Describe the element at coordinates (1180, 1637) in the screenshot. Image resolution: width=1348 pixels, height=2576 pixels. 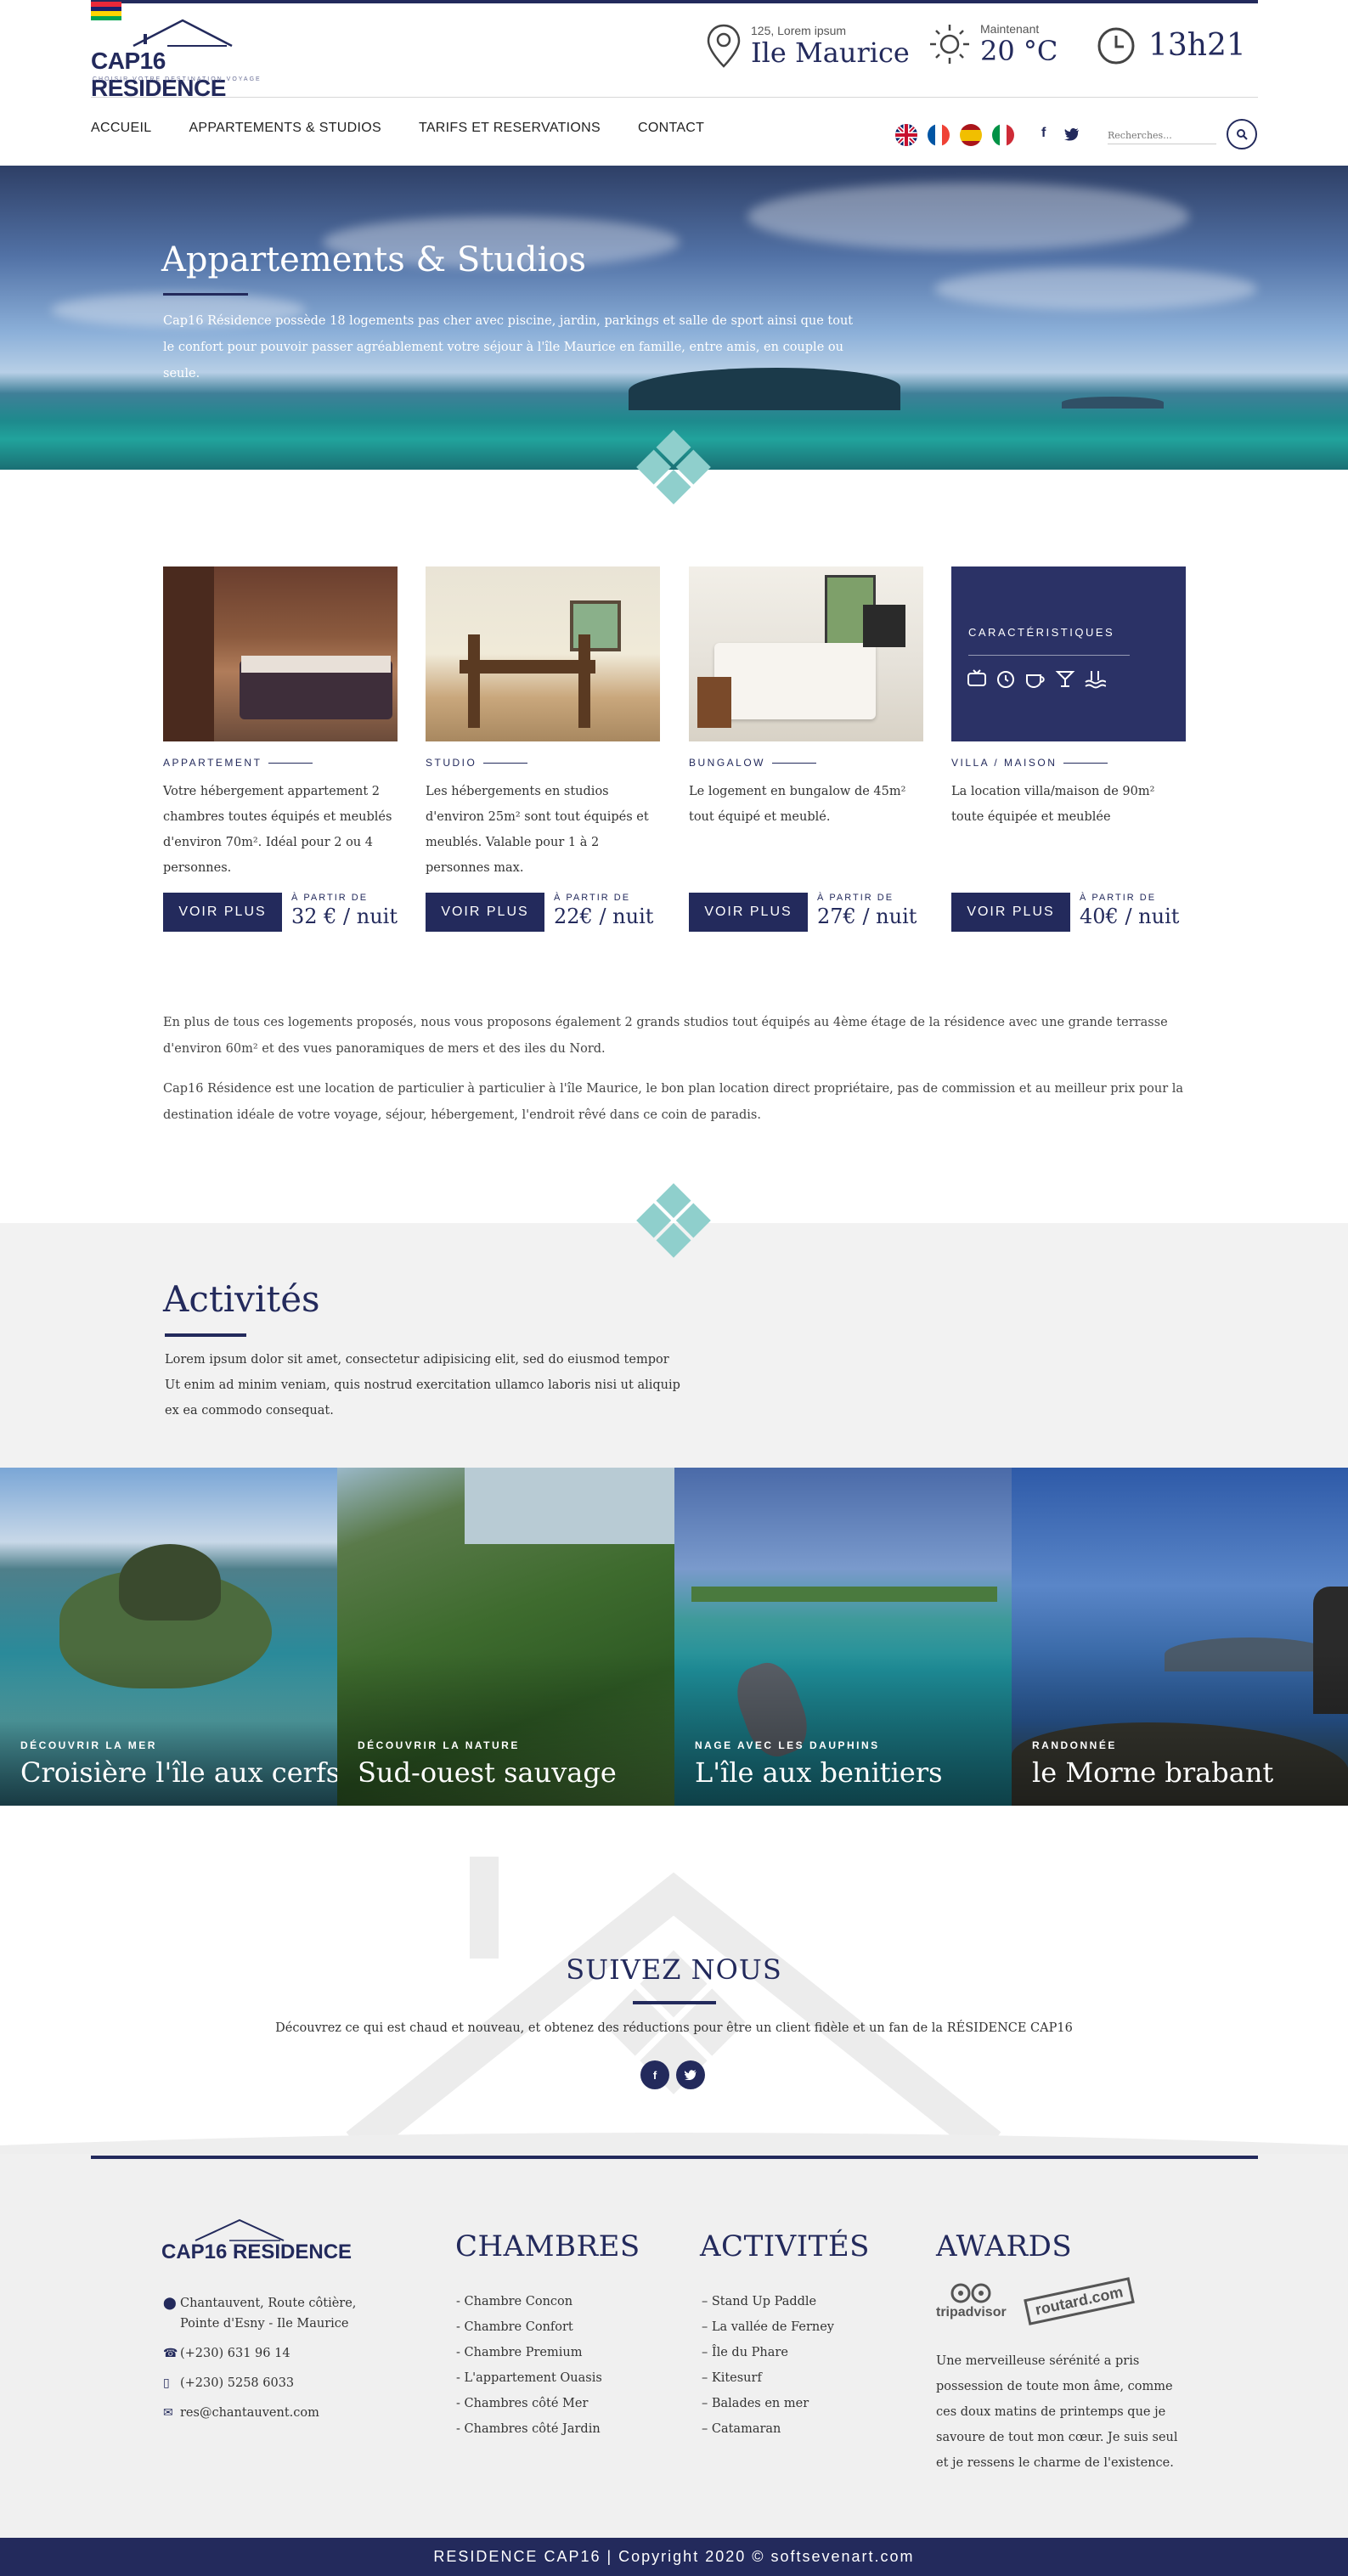
I see `activity-tile: RANDONNÉE le Morne brabant` at that location.